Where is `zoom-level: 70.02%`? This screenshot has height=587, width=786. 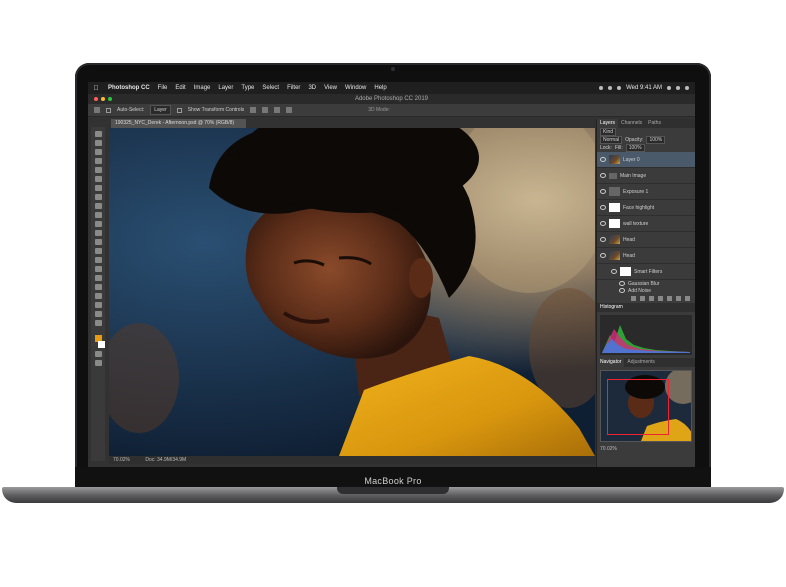
zoom-level: 70.02% is located at coordinates (121, 460).